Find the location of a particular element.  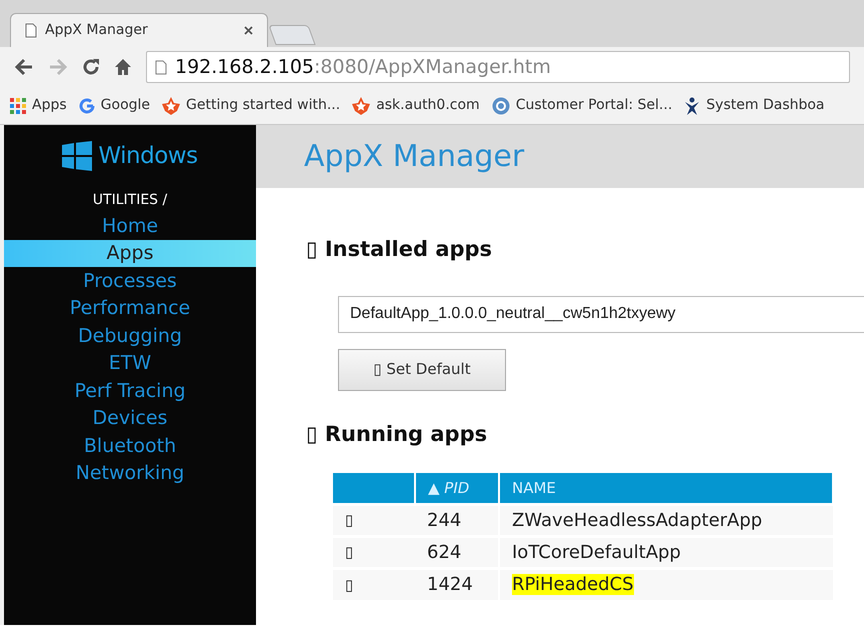

table-cell: IoTCoreDefaultApp is located at coordinates (596, 552).